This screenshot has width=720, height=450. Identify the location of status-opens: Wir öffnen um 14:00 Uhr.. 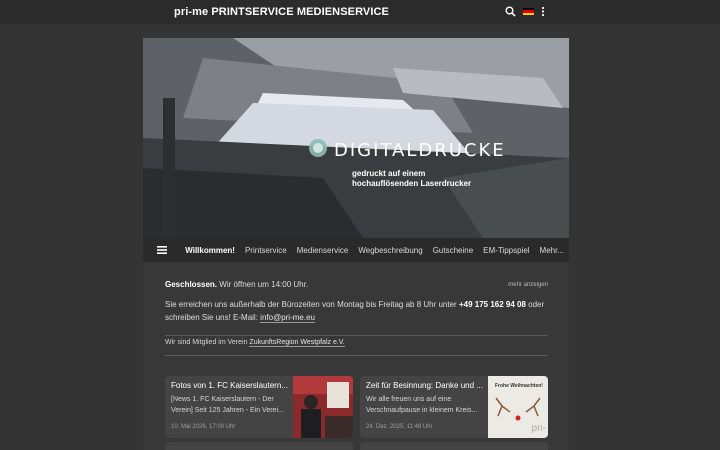
(264, 284).